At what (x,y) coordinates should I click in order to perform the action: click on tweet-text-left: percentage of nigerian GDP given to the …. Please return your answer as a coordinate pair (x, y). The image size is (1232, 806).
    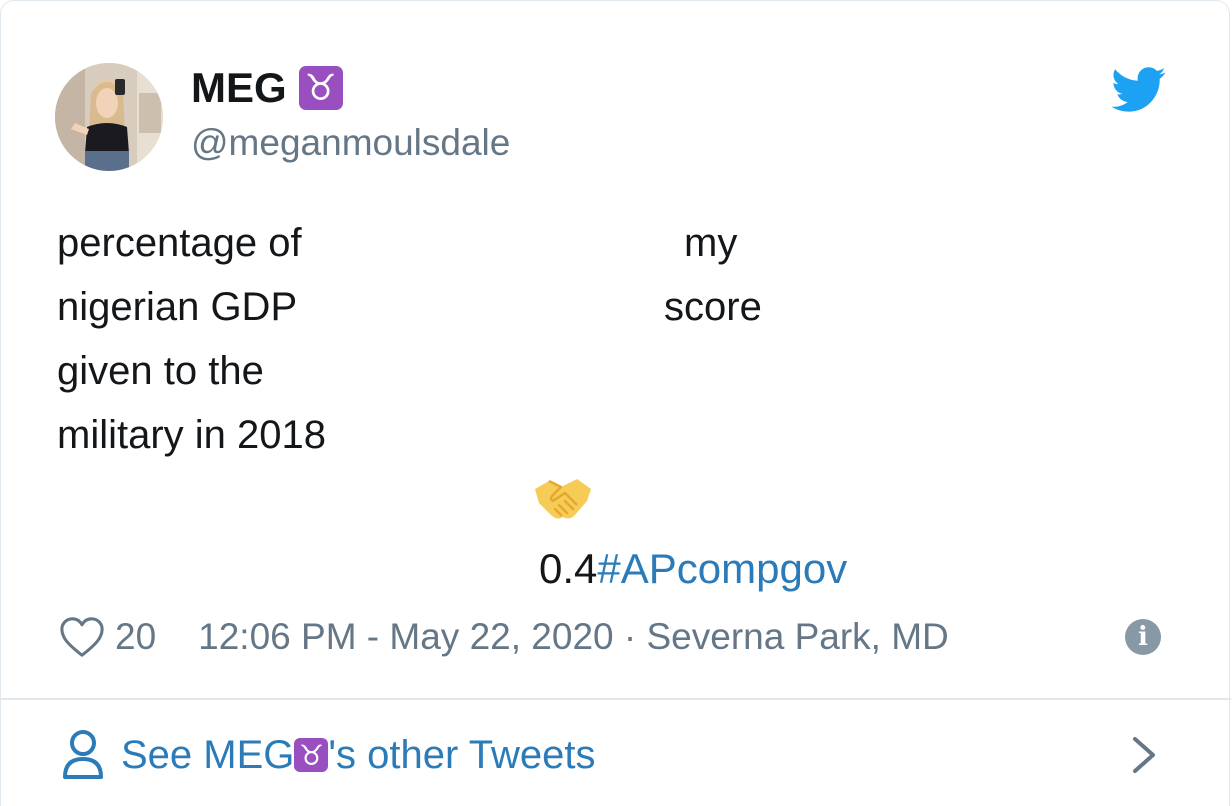
    Looking at the image, I should click on (191, 339).